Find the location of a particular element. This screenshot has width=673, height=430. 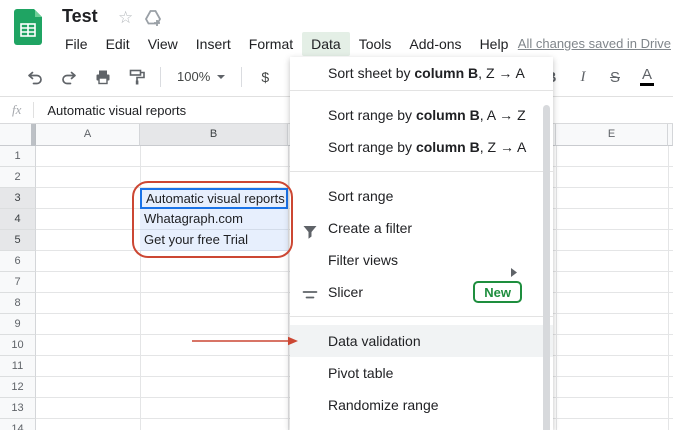

row-header-12: 12 is located at coordinates (18, 387).